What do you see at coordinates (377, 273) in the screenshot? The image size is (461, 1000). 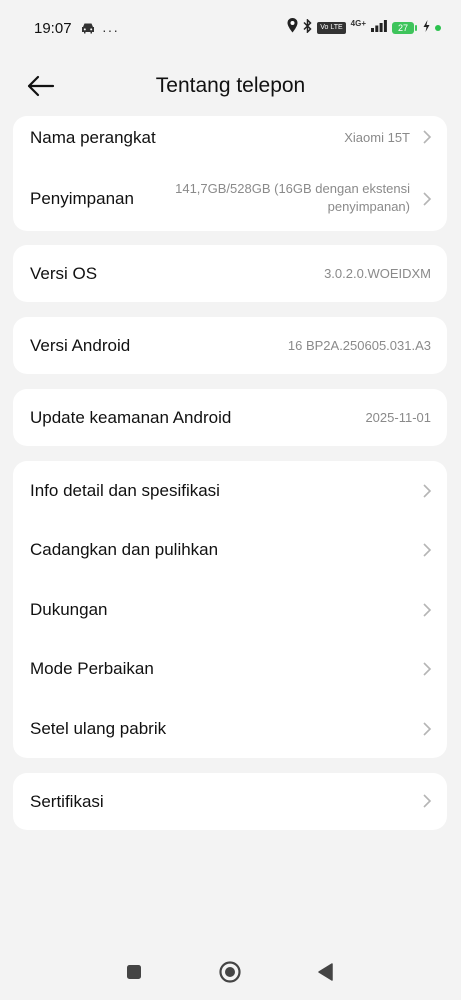 I see `os-version-value: 3.0.2.0.WOEIDXM` at bounding box center [377, 273].